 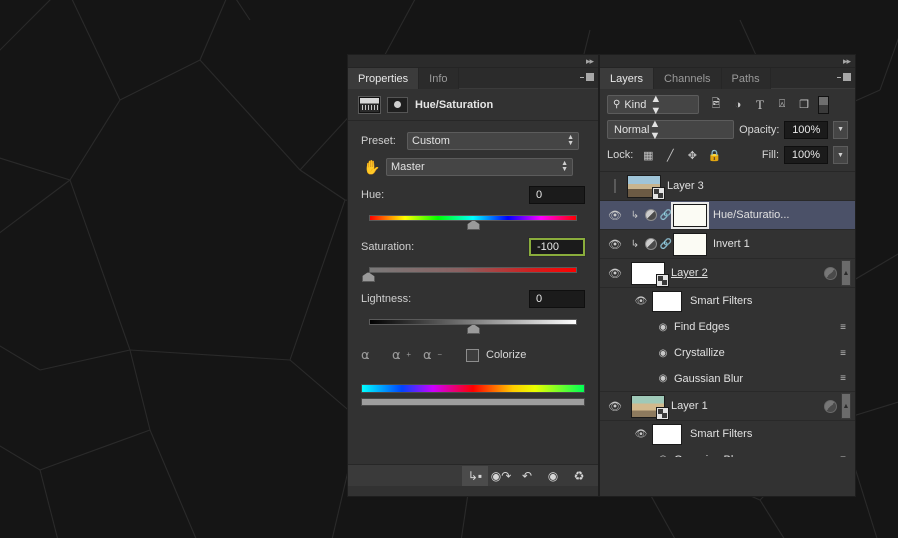 I want to click on tab-info: Info, so click(x=439, y=78).